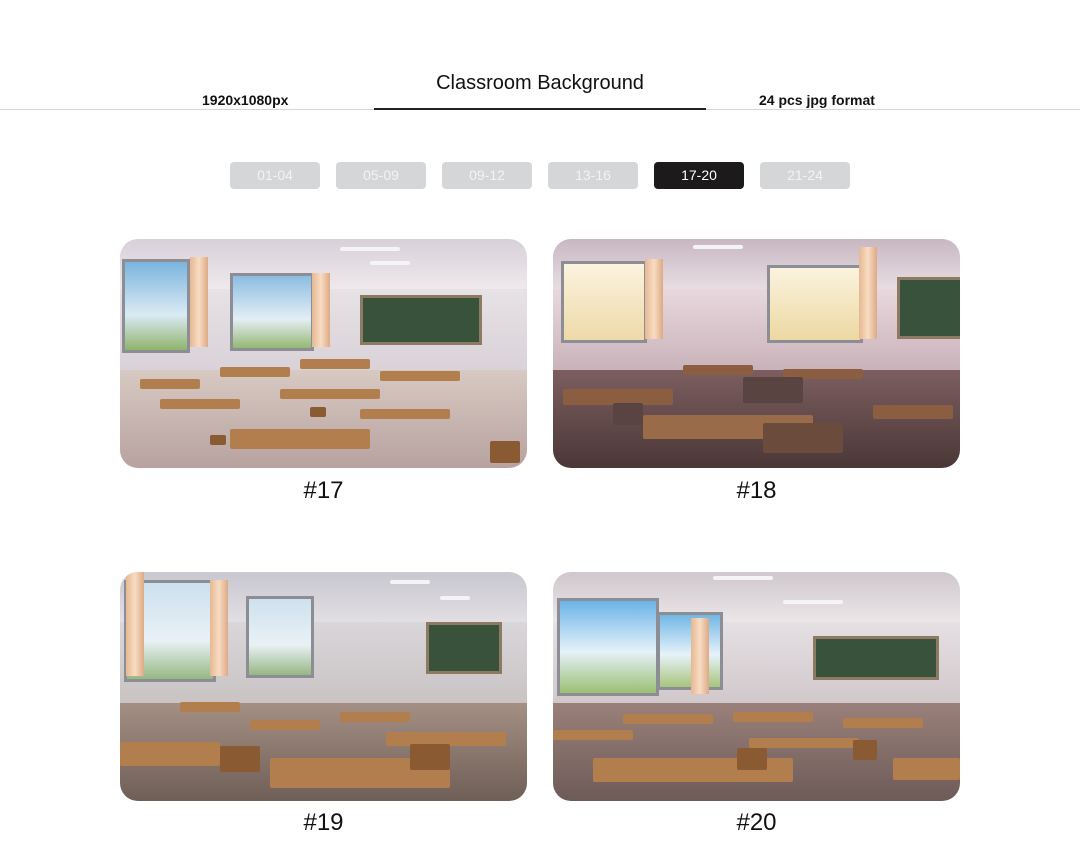 The width and height of the screenshot is (1080, 864). What do you see at coordinates (817, 100) in the screenshot?
I see `format-label: 24 pcs jpg format` at bounding box center [817, 100].